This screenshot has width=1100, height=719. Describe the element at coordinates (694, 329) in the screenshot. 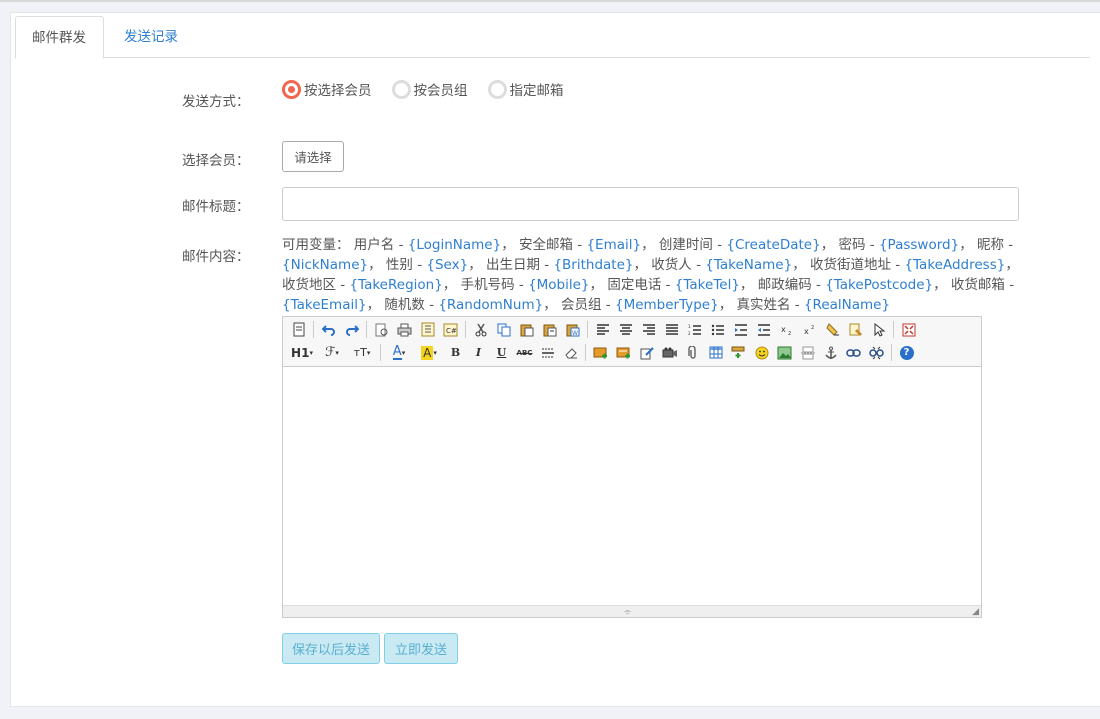

I see `ordered-list-icon: 12` at that location.